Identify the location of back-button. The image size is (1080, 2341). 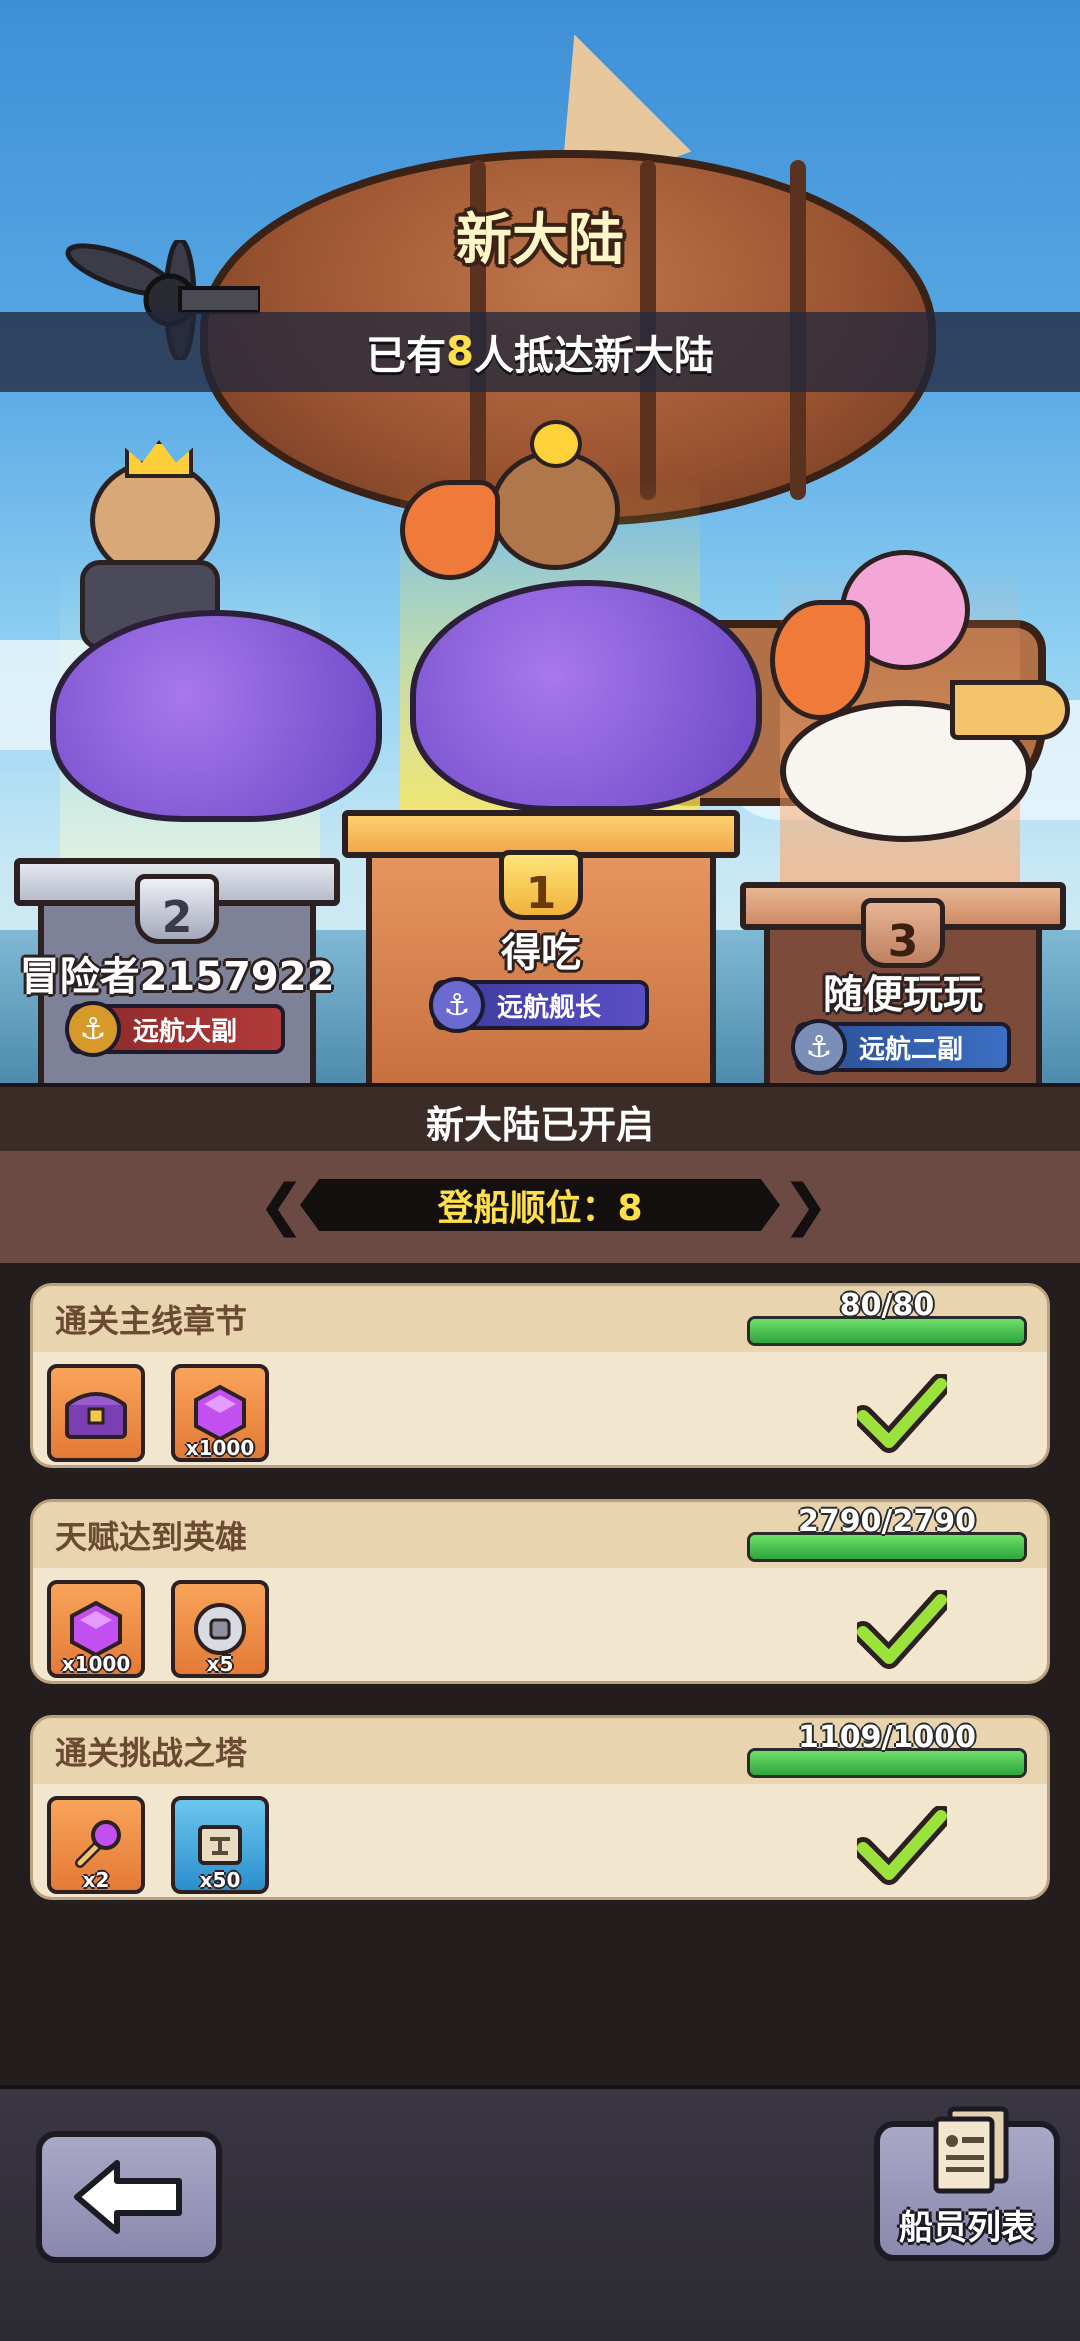
(129, 2197).